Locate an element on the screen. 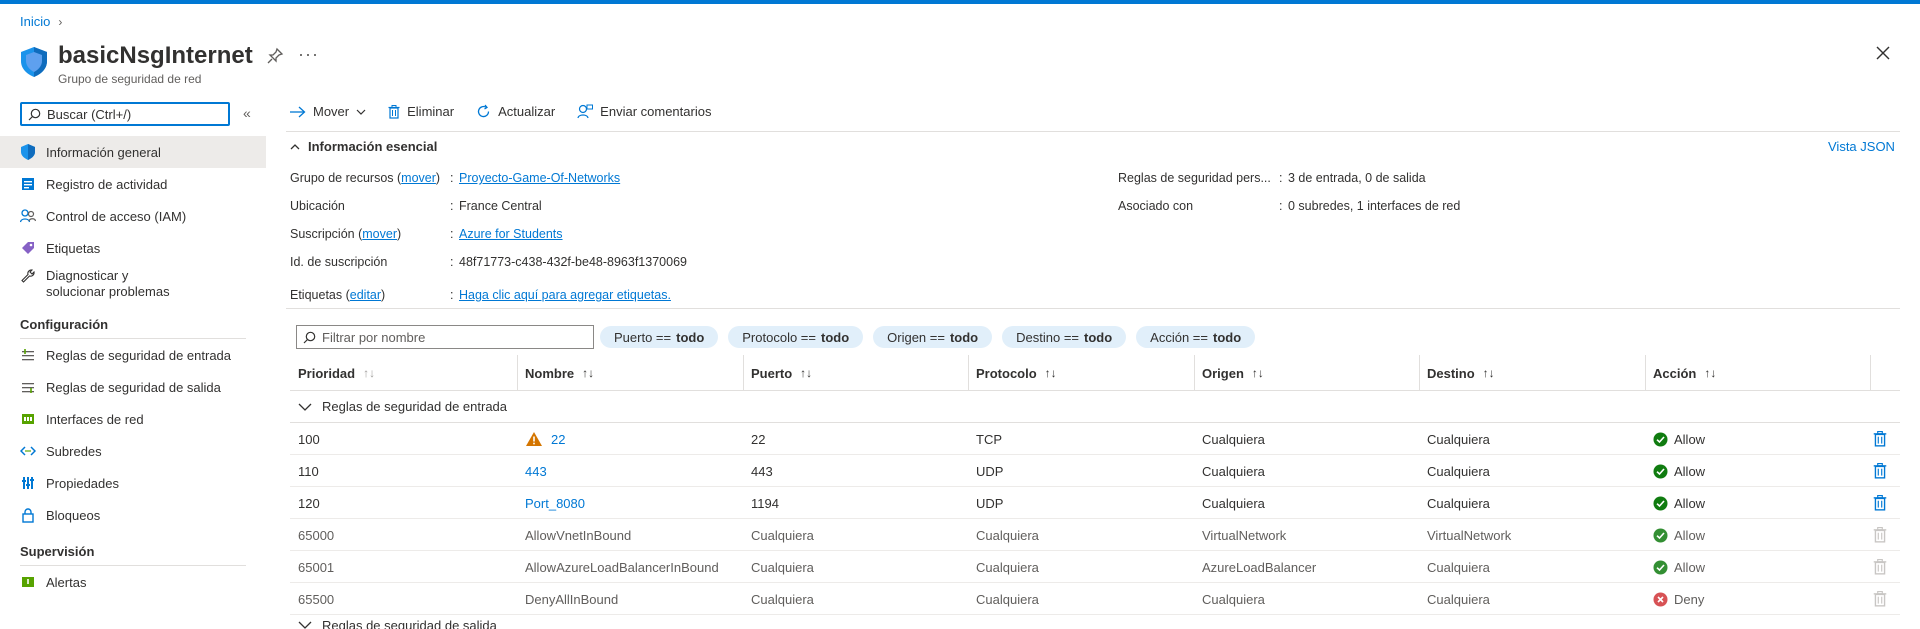  feedback-button: Enviar comentarios is located at coordinates (644, 111).